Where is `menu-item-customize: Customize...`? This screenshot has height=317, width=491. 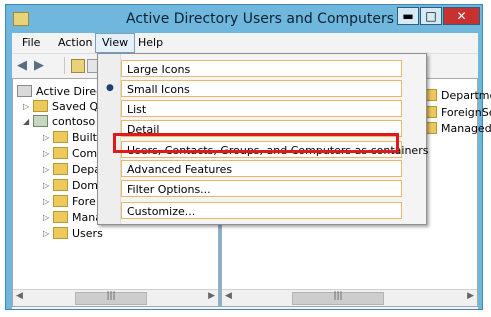 menu-item-customize: Customize... is located at coordinates (261, 210).